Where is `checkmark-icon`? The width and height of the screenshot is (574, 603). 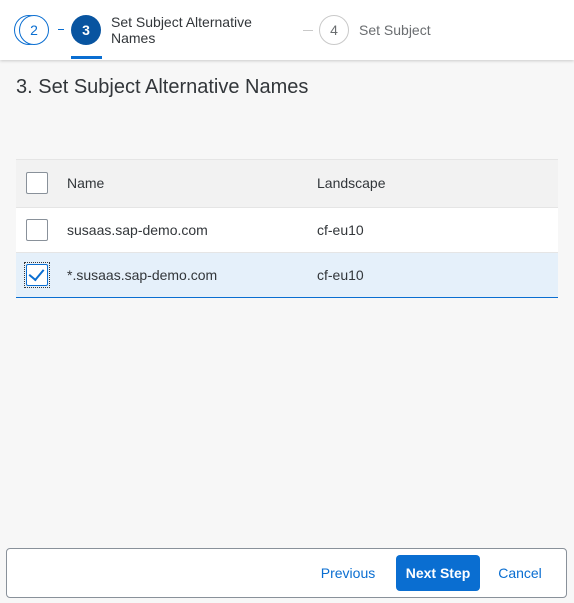 checkmark-icon is located at coordinates (36, 273).